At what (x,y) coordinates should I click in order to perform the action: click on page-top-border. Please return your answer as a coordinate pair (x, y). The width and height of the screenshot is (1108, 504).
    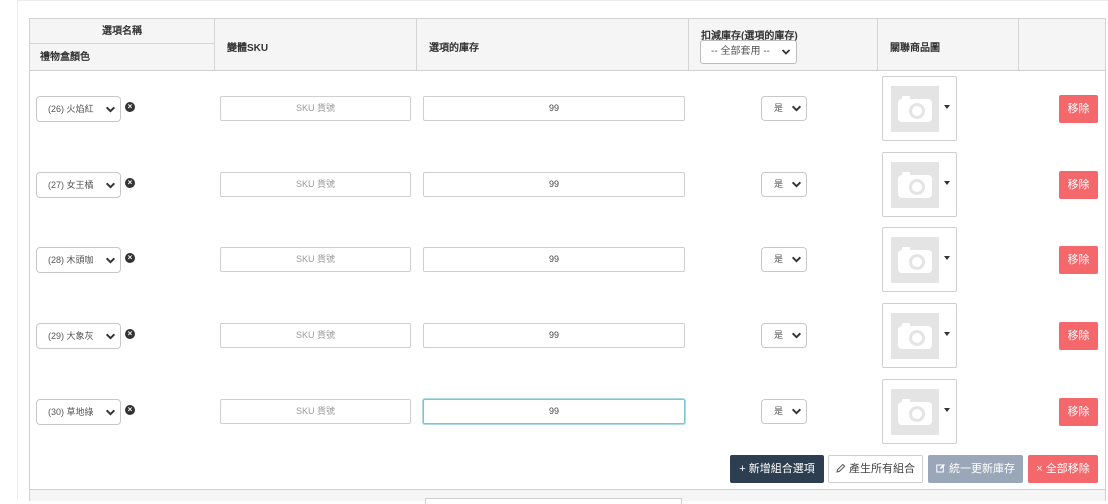
    Looking at the image, I should click on (562, 0).